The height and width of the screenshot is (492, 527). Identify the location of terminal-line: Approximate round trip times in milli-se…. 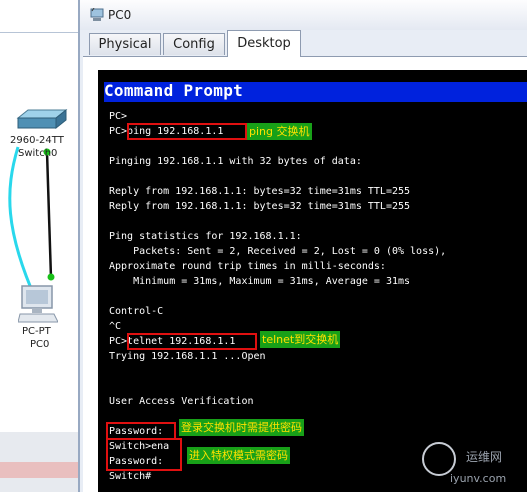
(247, 266).